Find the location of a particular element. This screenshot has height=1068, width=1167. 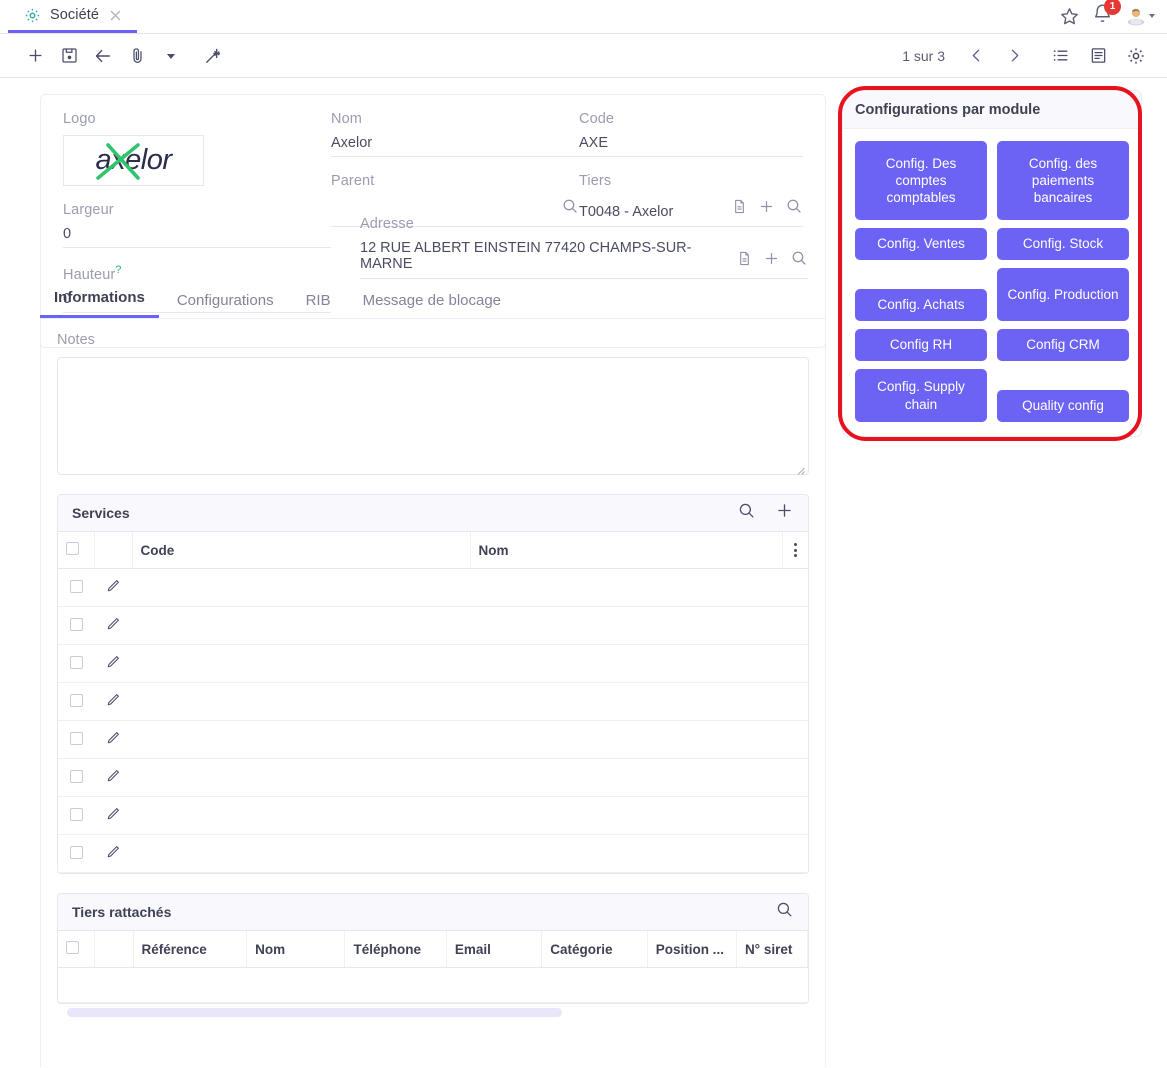

column-options-menu is located at coordinates (795, 550).